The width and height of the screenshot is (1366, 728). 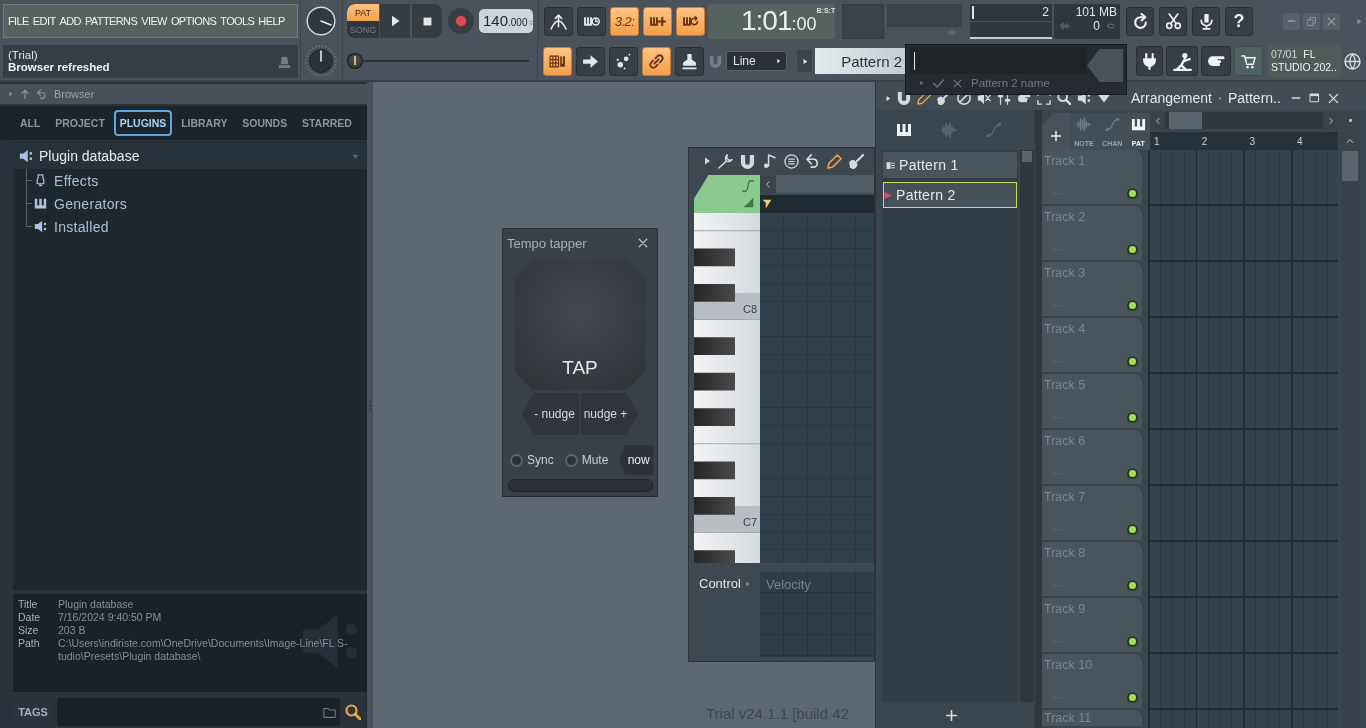 I want to click on menu-item: FILE, so click(x=18, y=21).